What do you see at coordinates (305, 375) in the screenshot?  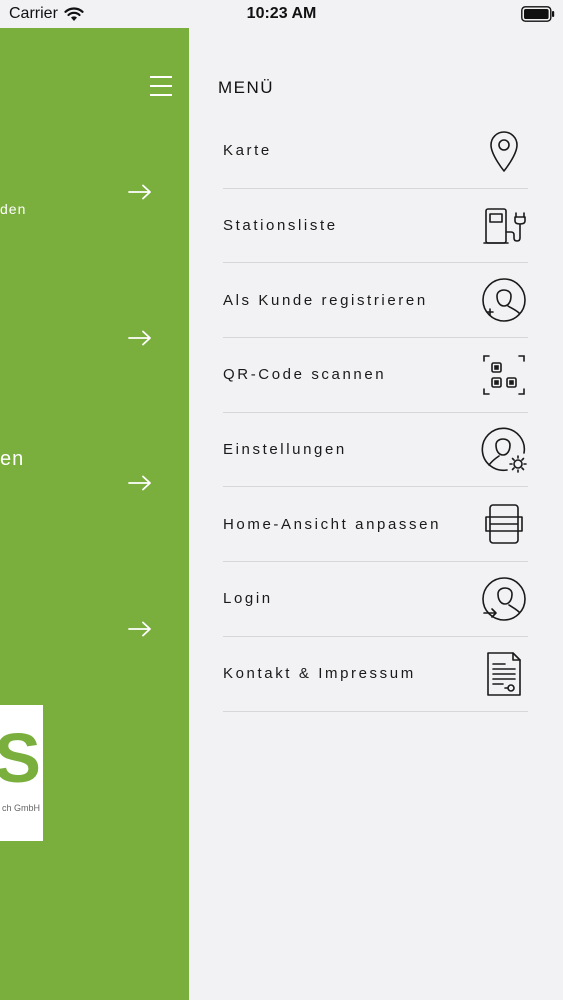 I see `menu-item-label: QR-Code scannen` at bounding box center [305, 375].